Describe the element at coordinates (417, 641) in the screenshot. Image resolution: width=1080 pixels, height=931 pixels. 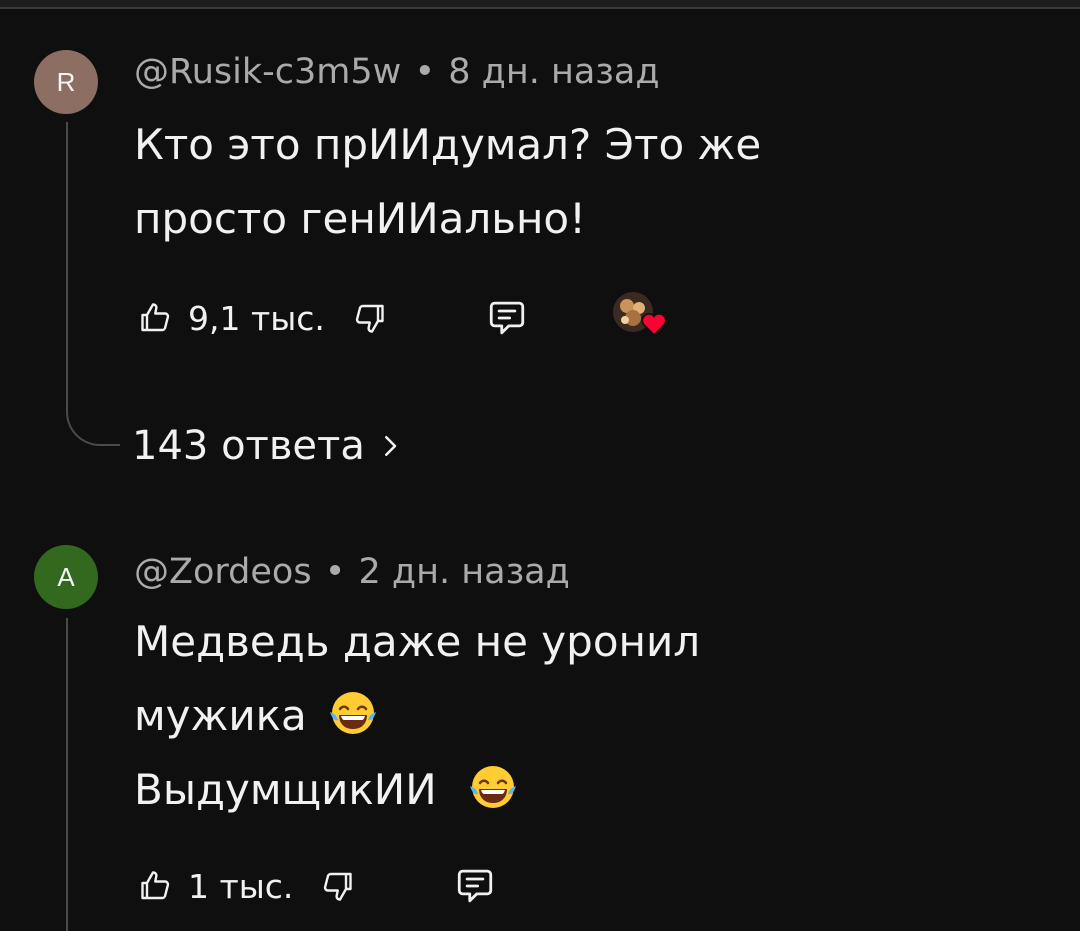
I see `comment-line: Медведь даже не уронил` at that location.